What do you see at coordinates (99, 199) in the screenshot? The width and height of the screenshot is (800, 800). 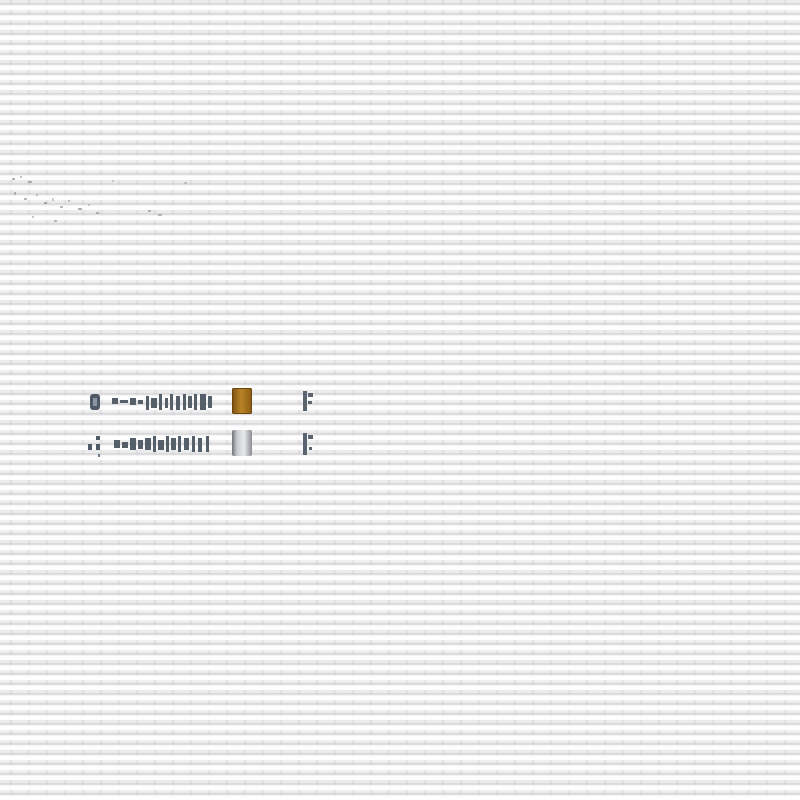 I see `noise-speckle-icon` at bounding box center [99, 199].